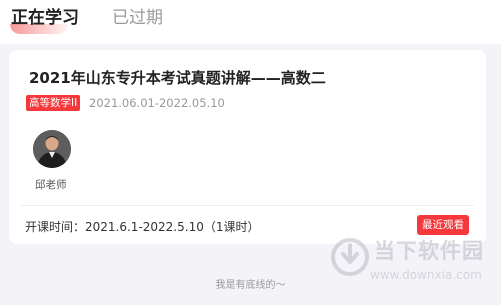 Image resolution: width=501 pixels, height=305 pixels. Describe the element at coordinates (142, 227) in the screenshot. I see `course-schedule: 开课时间：2021.6.1-2022.5.10（1课时）` at that location.